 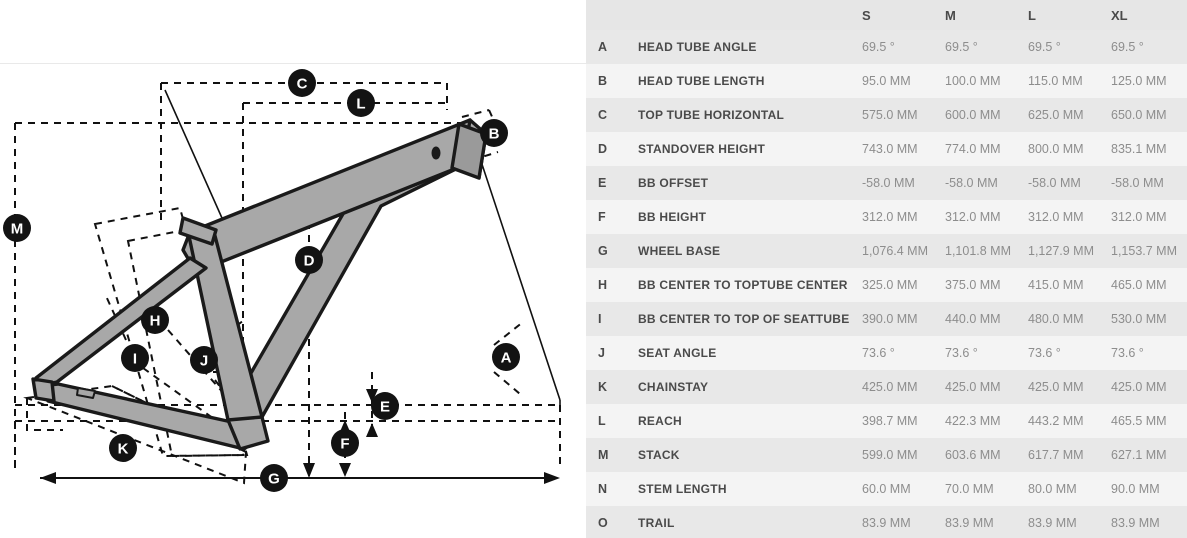 I want to click on row-value-s: 575.0 MM, so click(x=890, y=115).